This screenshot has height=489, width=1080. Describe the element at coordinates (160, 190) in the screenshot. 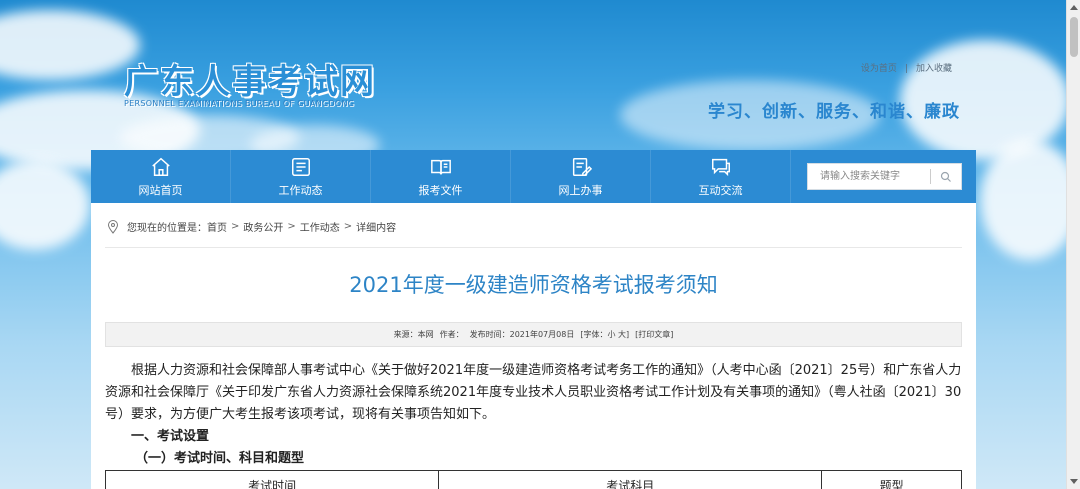

I see `nav-item-label: 网站首页` at that location.